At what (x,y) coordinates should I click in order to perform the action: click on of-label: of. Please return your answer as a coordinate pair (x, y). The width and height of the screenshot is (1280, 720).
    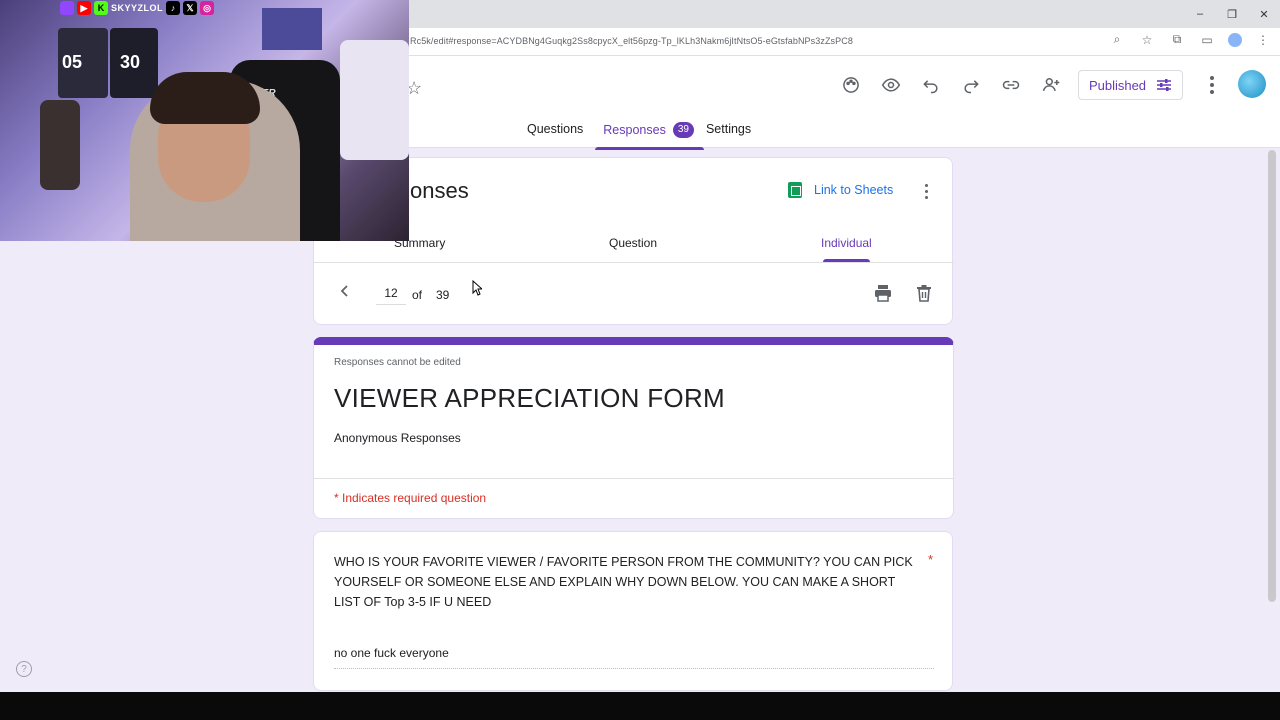
    Looking at the image, I should click on (417, 295).